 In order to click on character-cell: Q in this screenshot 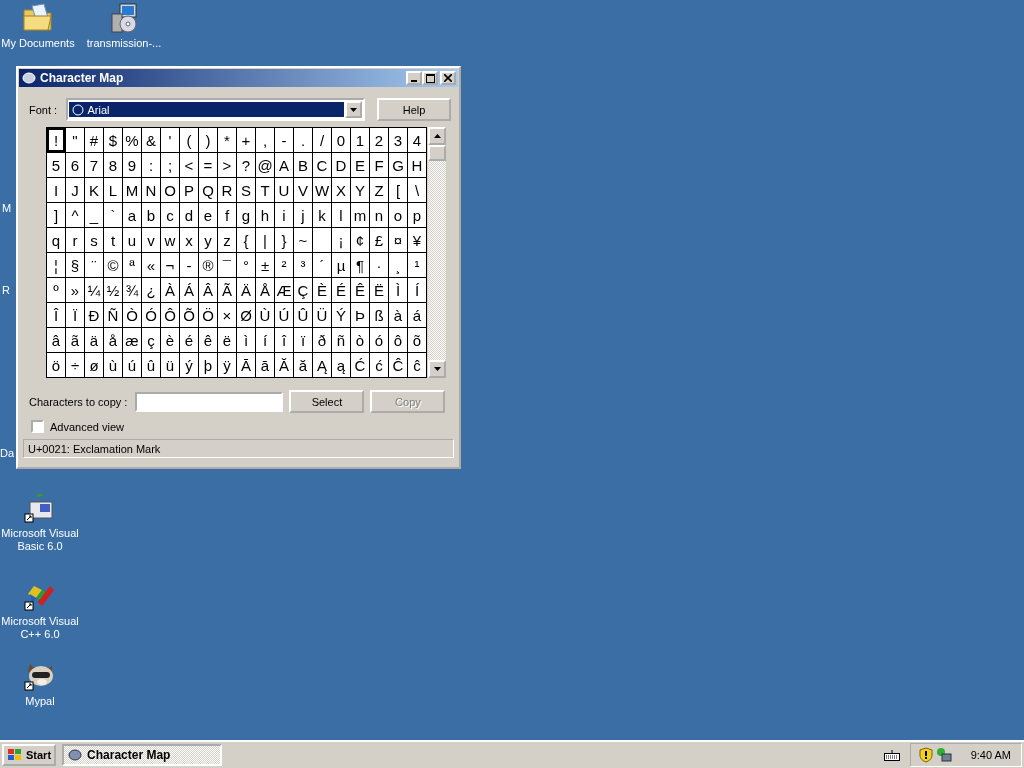, I will do `click(208, 190)`.